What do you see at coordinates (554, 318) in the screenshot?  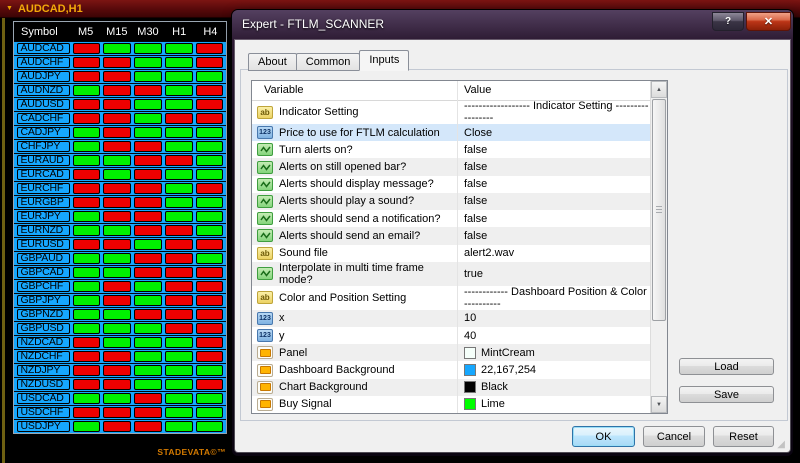 I see `param-value-cell: 10` at bounding box center [554, 318].